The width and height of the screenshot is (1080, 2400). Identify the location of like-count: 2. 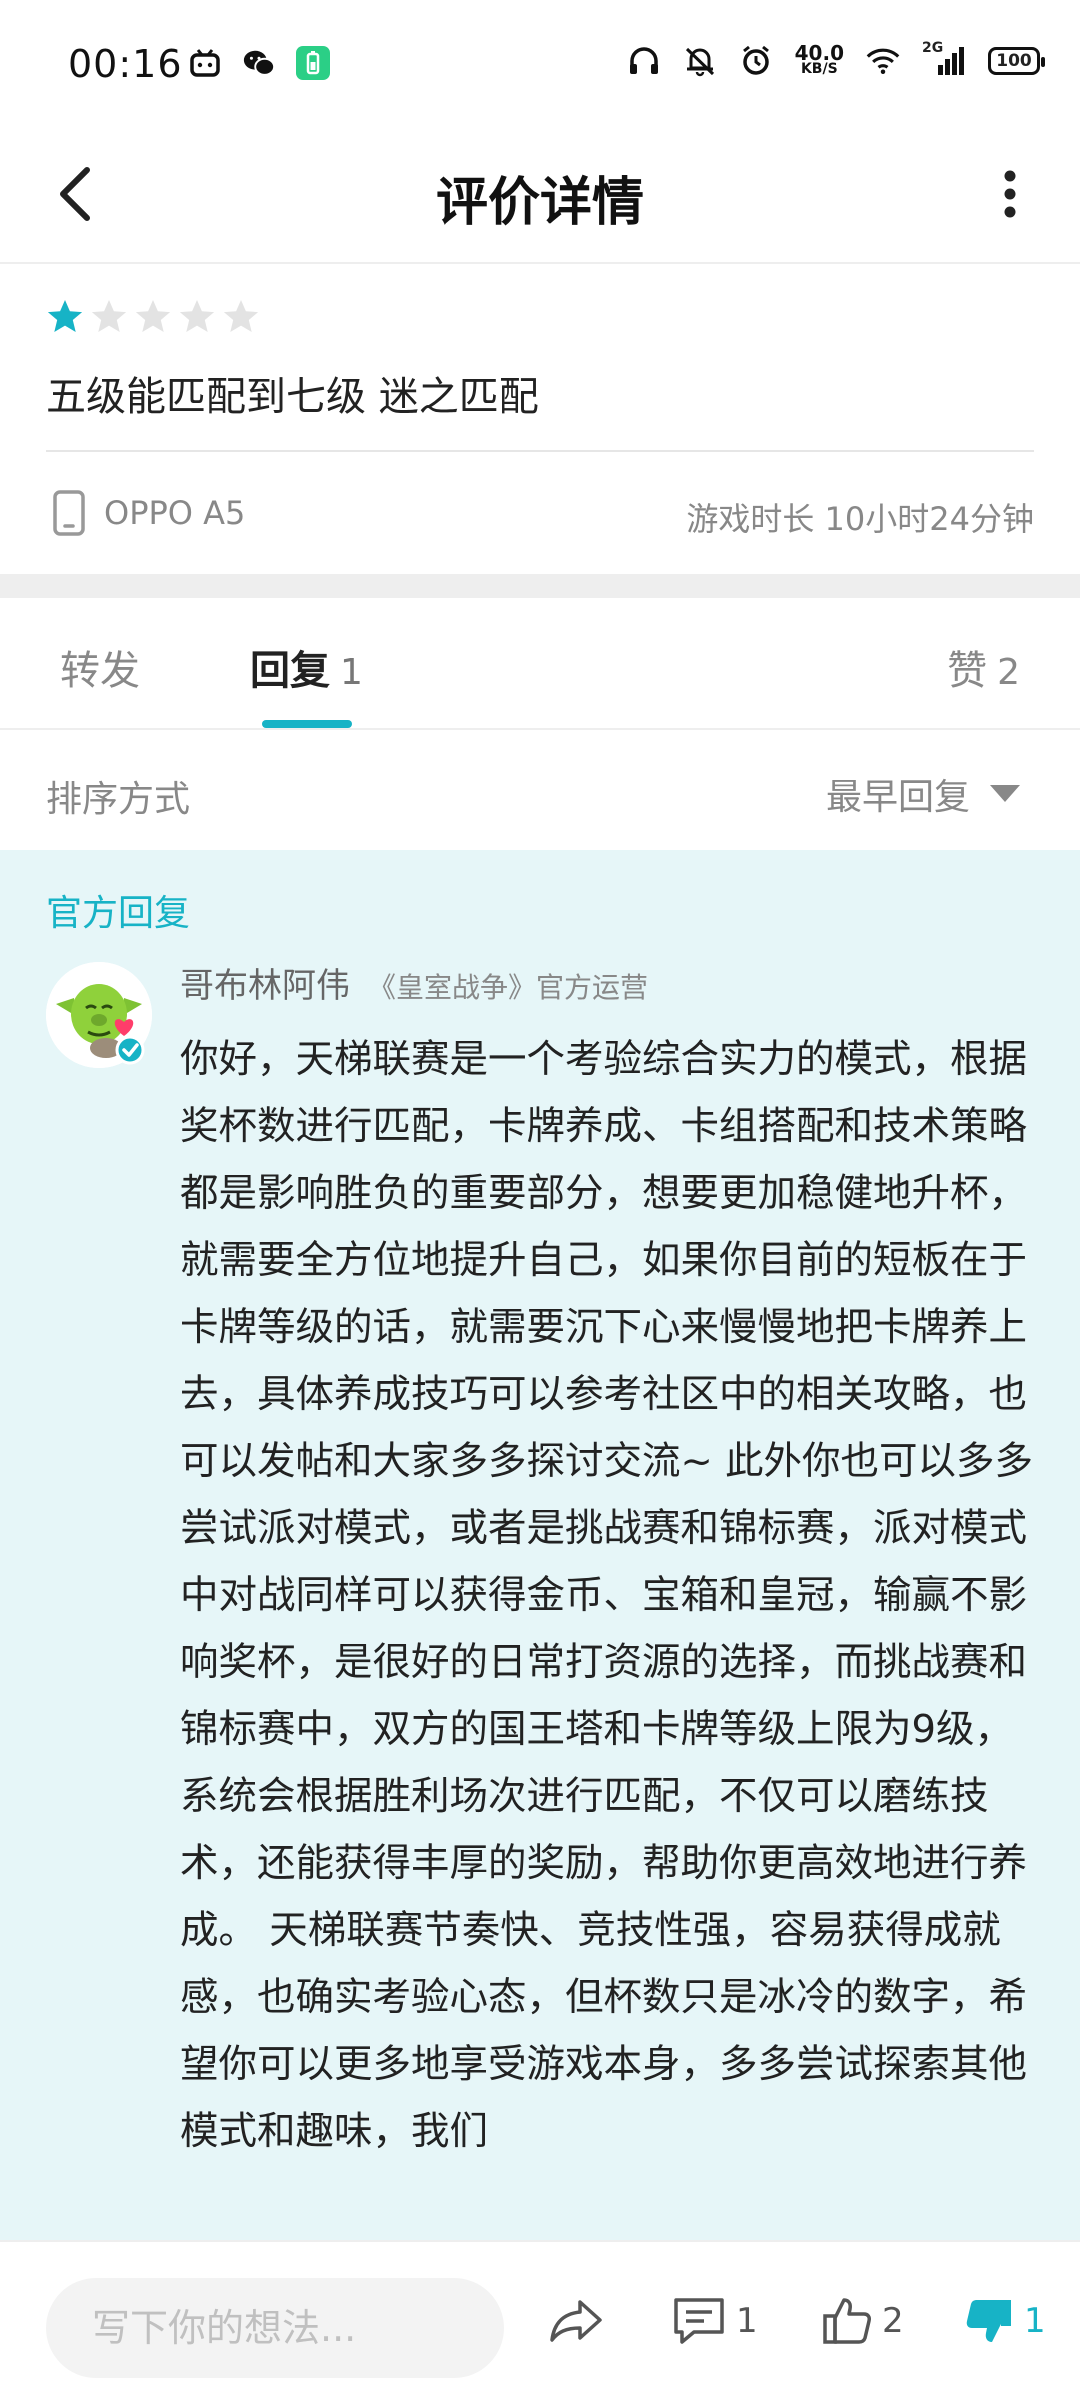
(893, 2321).